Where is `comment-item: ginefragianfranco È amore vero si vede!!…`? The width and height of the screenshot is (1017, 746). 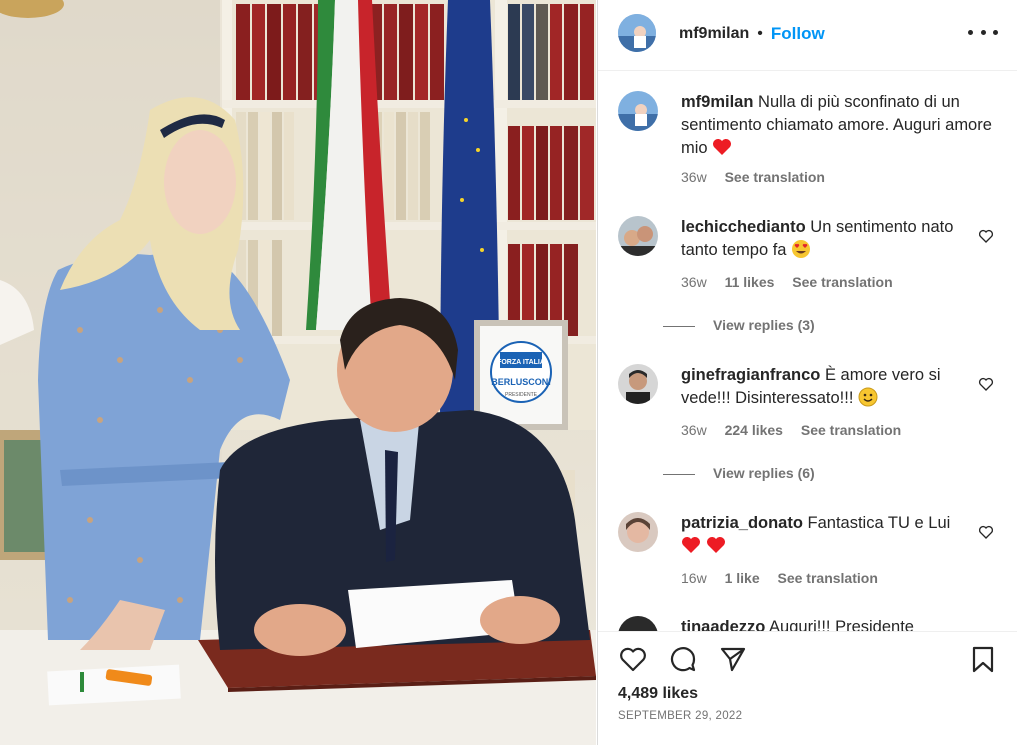
comment-item: ginefragianfranco È amore vero si vede!!… is located at coordinates (808, 424).